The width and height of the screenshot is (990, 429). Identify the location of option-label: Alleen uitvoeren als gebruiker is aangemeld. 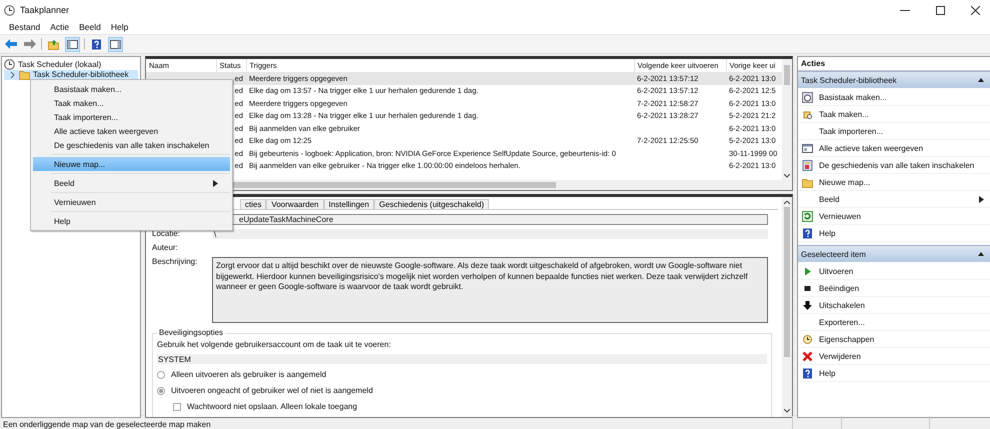
(248, 374).